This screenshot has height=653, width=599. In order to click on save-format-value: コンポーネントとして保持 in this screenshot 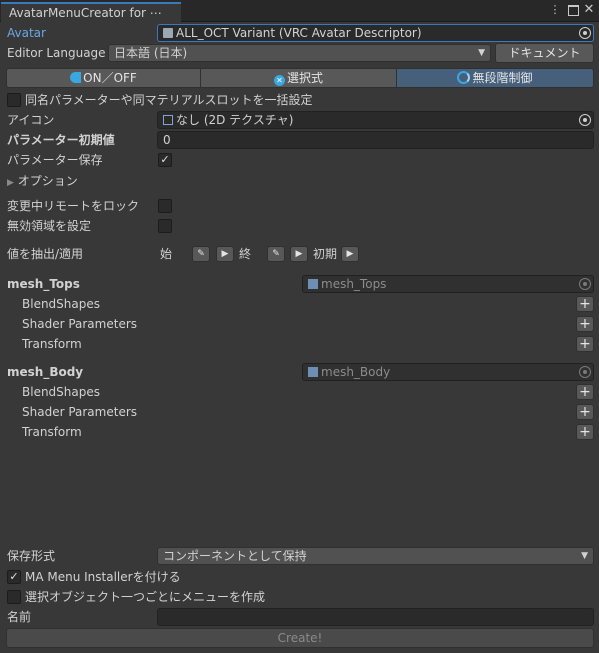, I will do `click(235, 556)`.